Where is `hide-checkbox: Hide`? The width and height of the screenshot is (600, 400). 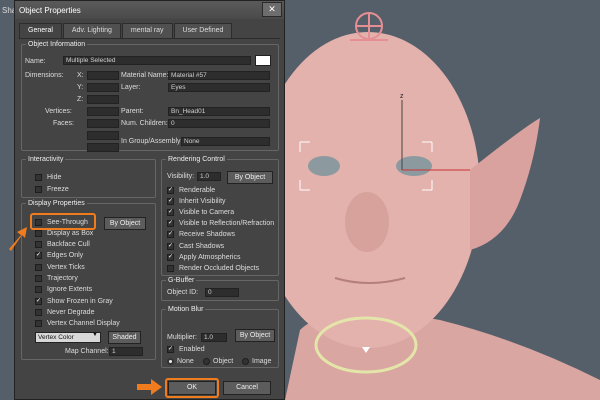
hide-checkbox: Hide is located at coordinates (48, 177).